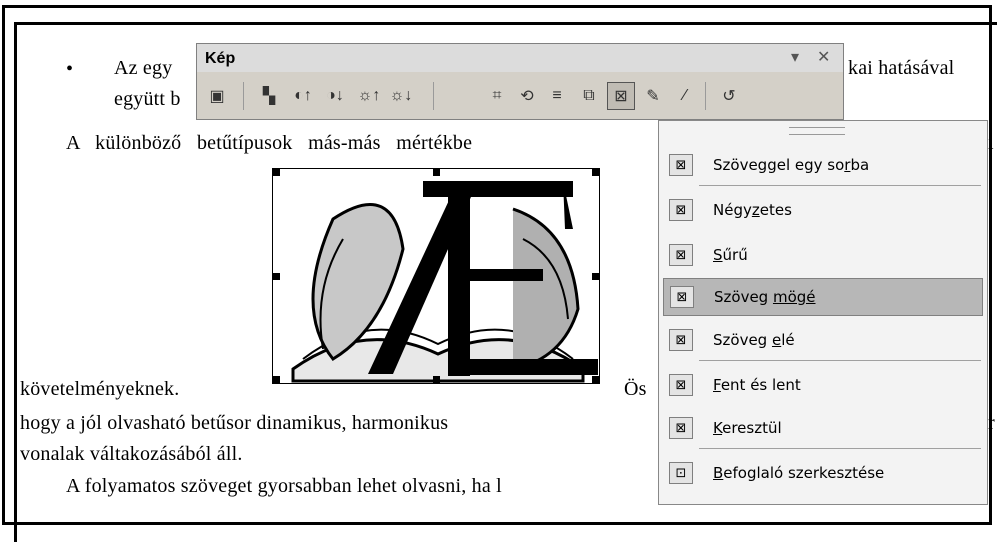  What do you see at coordinates (730, 255) in the screenshot?
I see `menu-item-label: Sűrű` at bounding box center [730, 255].